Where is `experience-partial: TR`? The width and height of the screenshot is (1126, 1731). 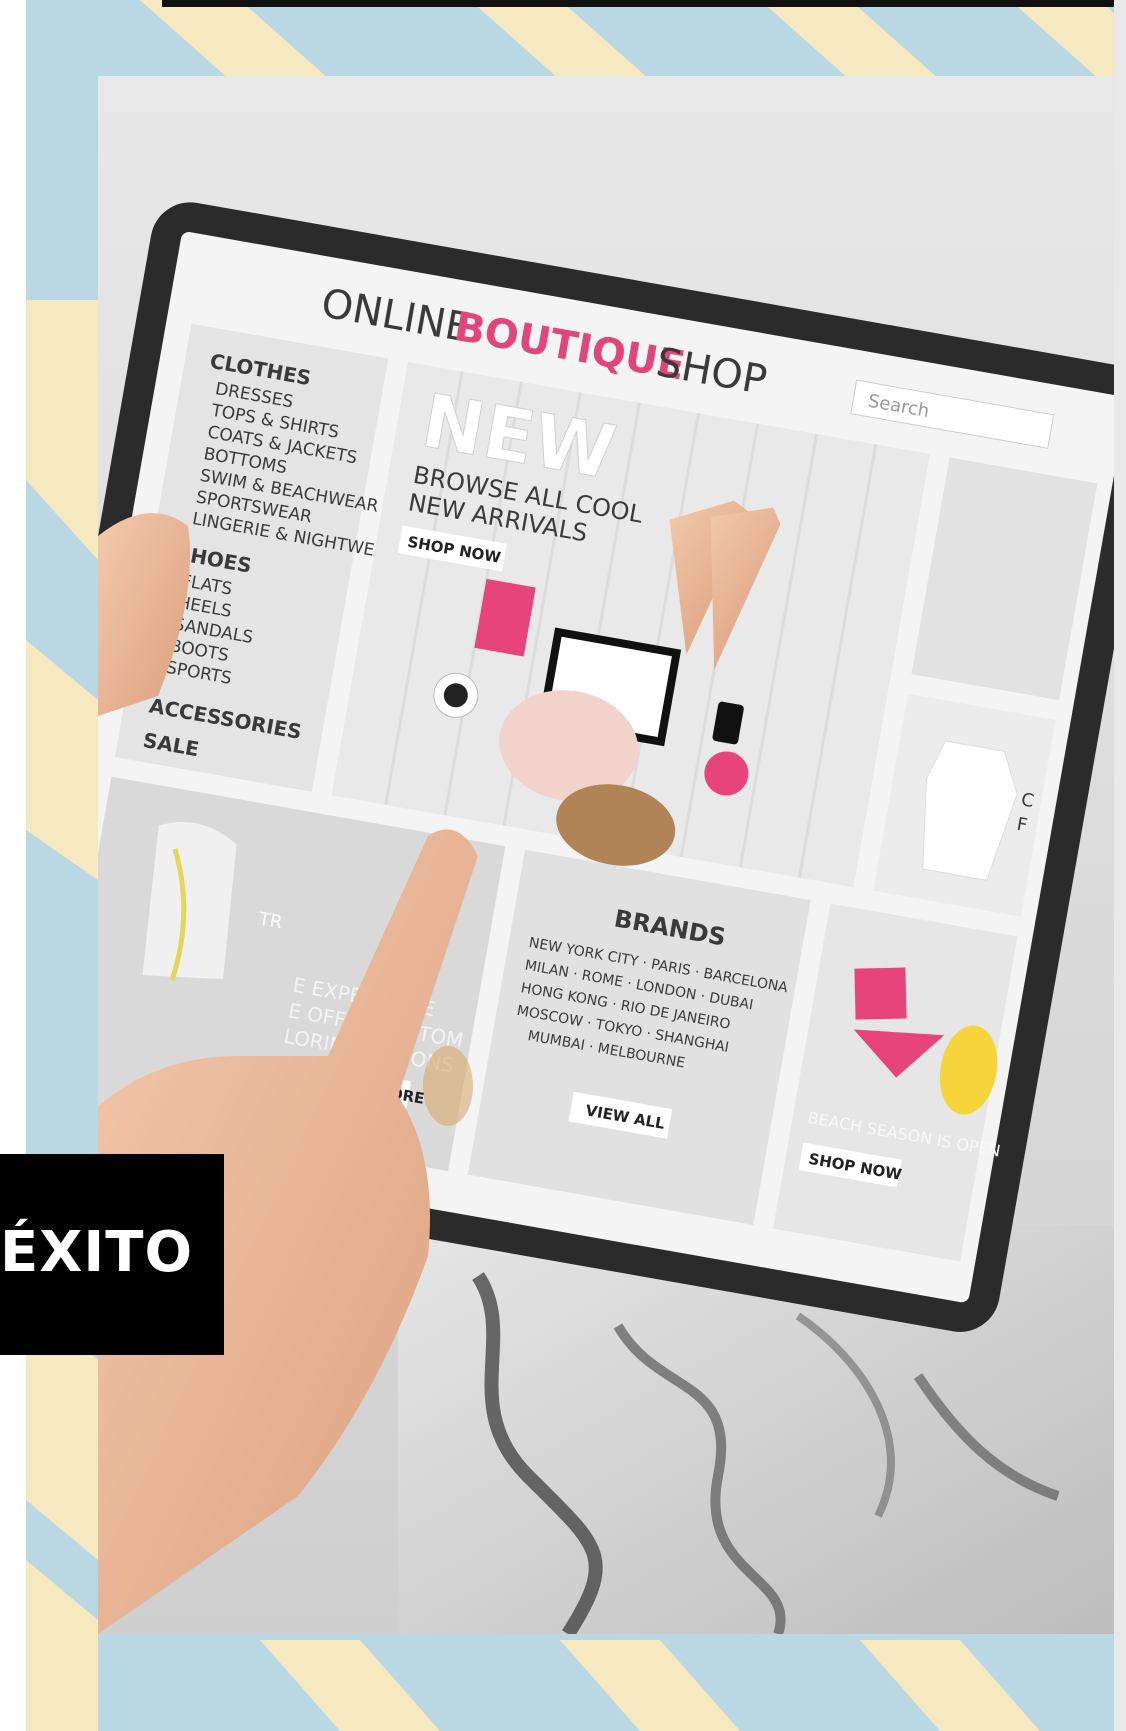 experience-partial: TR is located at coordinates (270, 921).